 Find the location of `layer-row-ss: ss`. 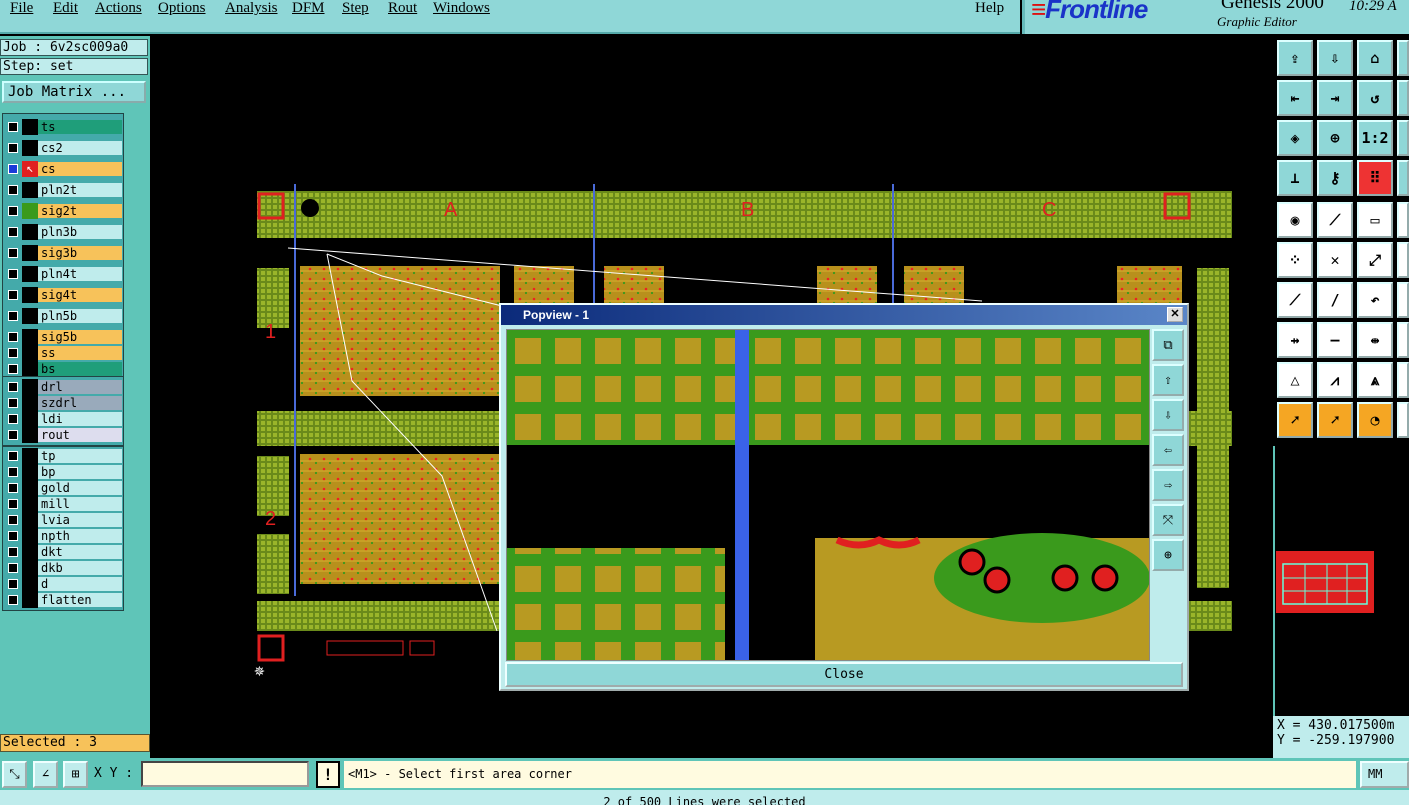

layer-row-ss: ss is located at coordinates (63, 353).